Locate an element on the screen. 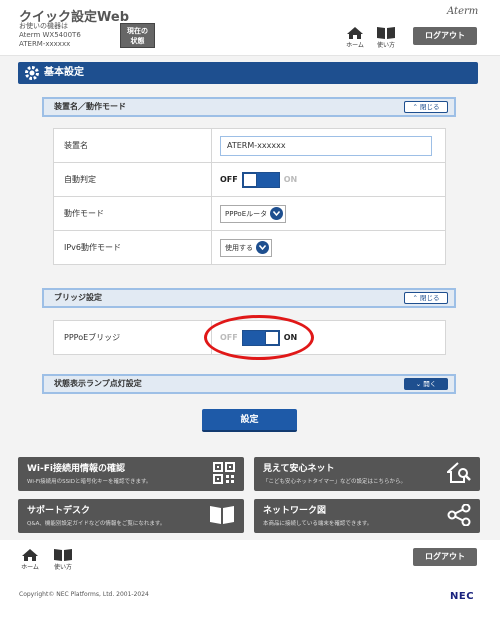 The image size is (500, 625). submit-settings-button: 設定 is located at coordinates (249, 420).